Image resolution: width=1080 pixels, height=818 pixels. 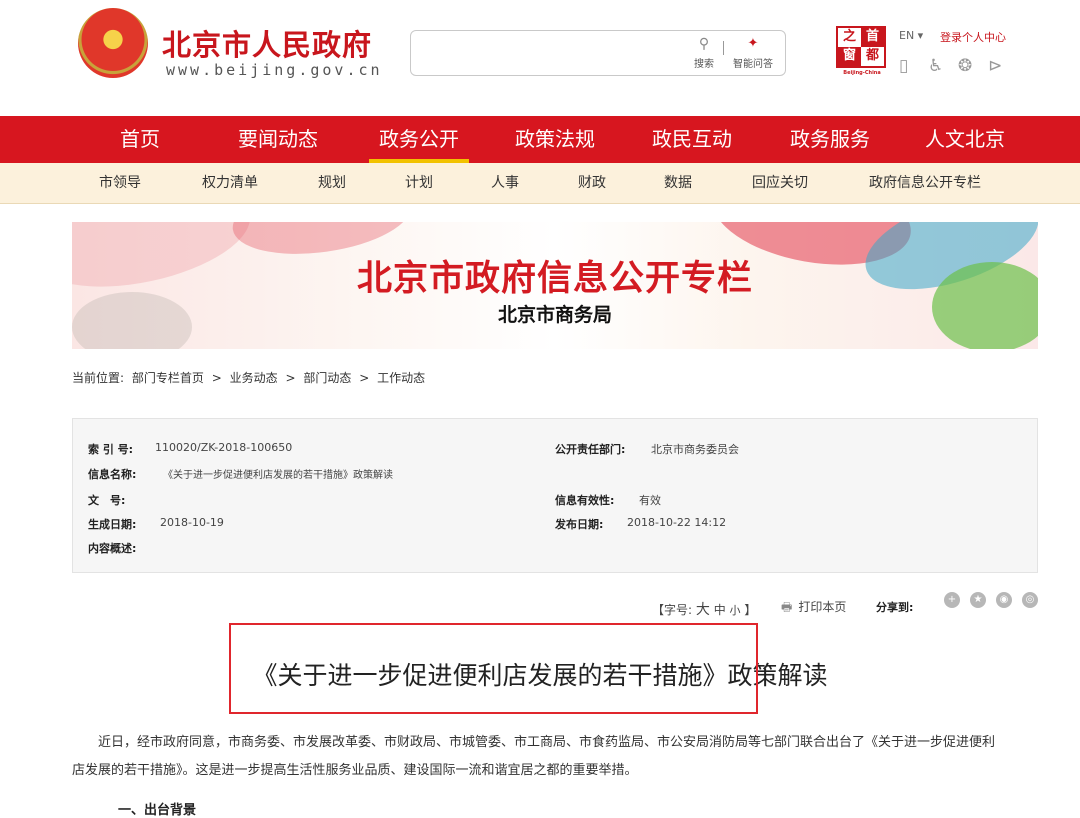 I want to click on index-value: 110020/ZK-2018-100650, so click(x=224, y=447).